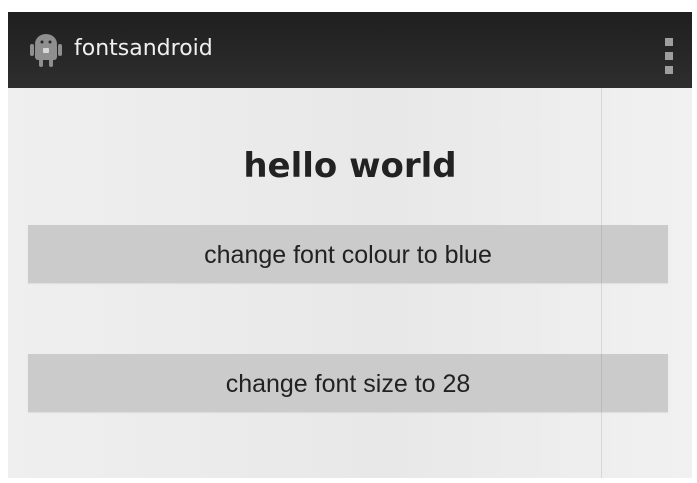 The width and height of the screenshot is (697, 483). I want to click on change-font-size-button: change font size to 28, so click(348, 383).